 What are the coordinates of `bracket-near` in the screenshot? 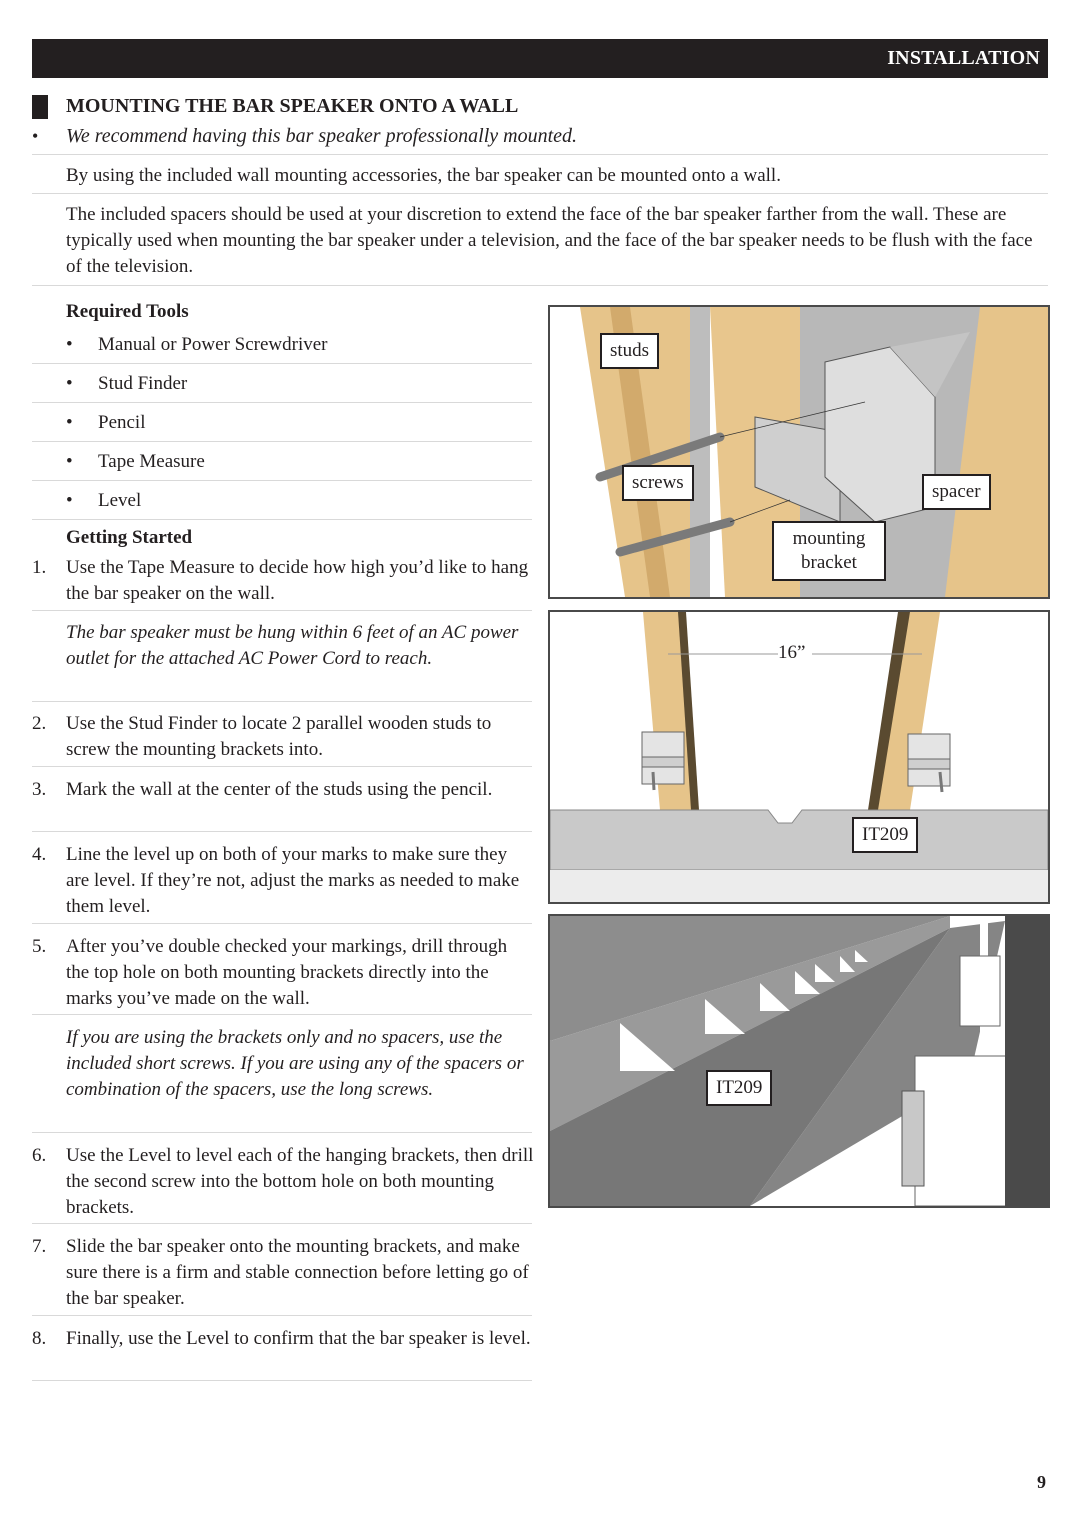 It's located at (962, 1130).